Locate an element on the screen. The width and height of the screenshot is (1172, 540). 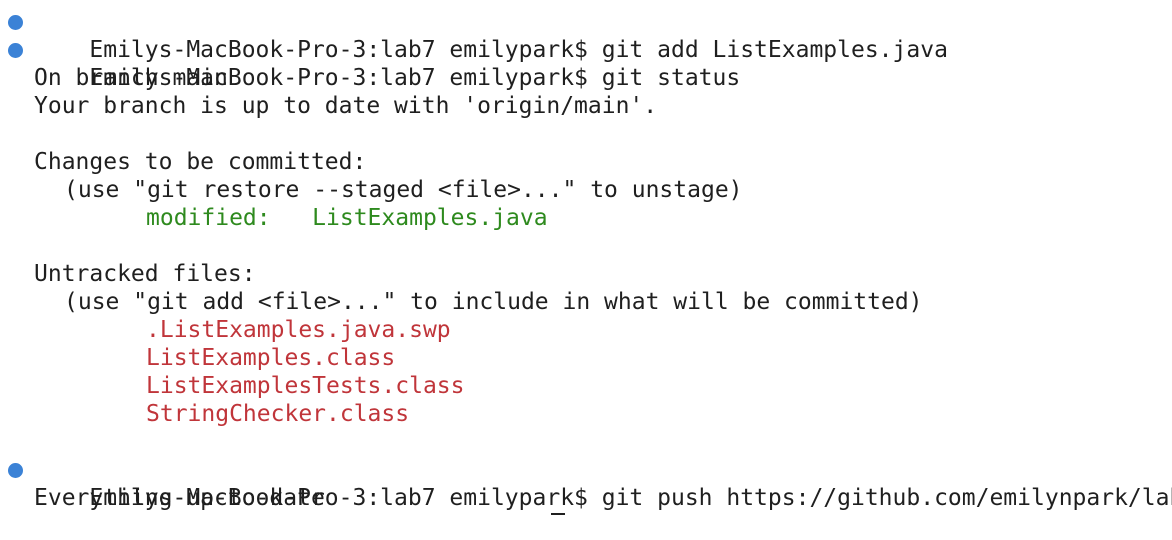
untracked-file: .ListExamples.java.swp is located at coordinates (298, 330).